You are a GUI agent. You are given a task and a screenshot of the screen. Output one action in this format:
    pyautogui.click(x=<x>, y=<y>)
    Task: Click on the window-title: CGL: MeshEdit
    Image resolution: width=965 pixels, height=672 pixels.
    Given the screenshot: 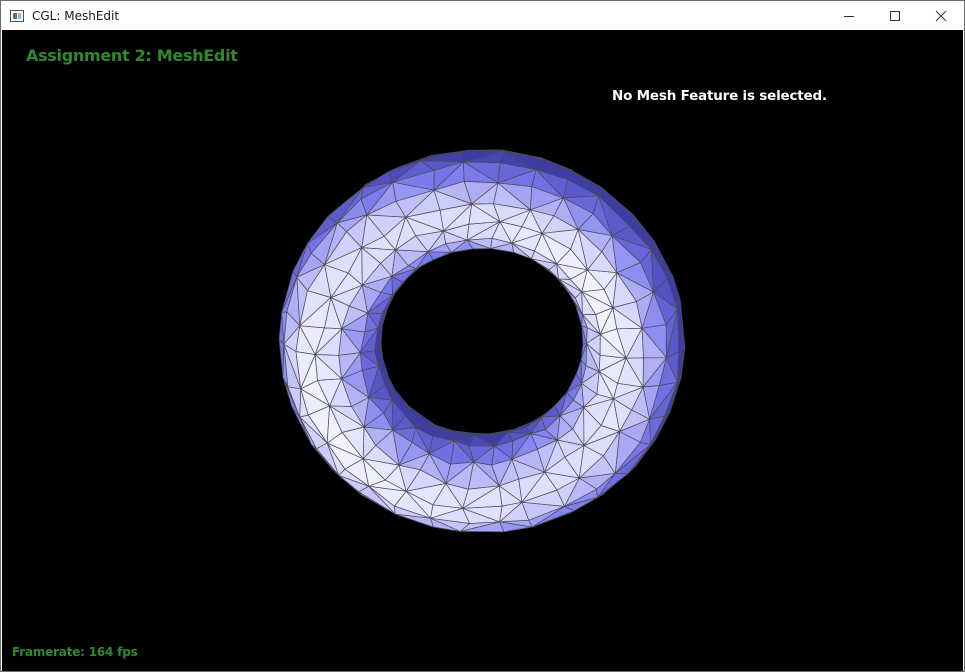 What is the action you would take?
    pyautogui.click(x=76, y=15)
    